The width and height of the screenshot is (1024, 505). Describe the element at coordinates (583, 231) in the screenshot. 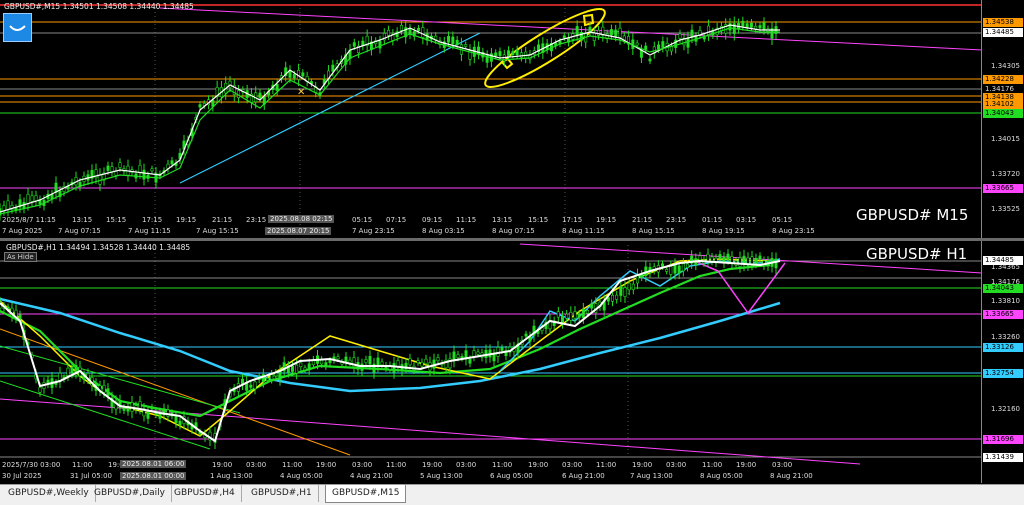

I see `m15-time-label: 8 Aug 11:15` at that location.